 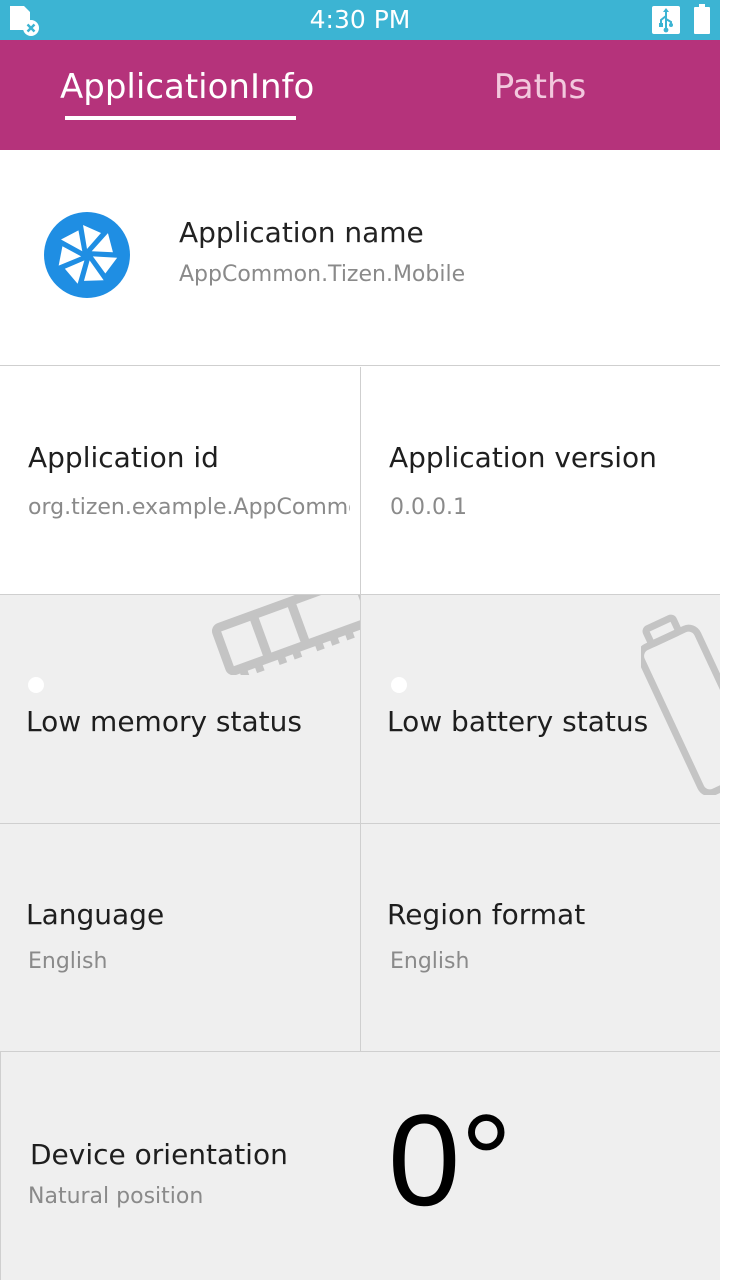 I want to click on language-cell: Language English, so click(x=180, y=938).